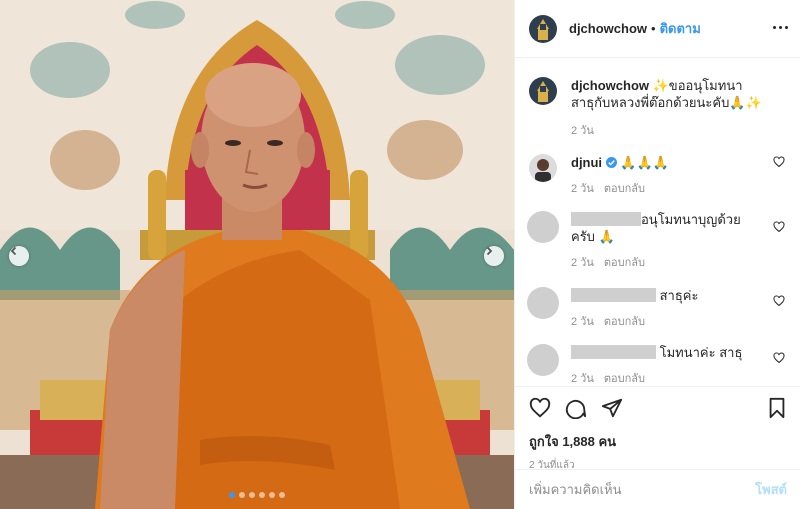 This screenshot has height=509, width=800. Describe the element at coordinates (644, 162) in the screenshot. I see `comment-text: 🙏🙏🙏` at that location.